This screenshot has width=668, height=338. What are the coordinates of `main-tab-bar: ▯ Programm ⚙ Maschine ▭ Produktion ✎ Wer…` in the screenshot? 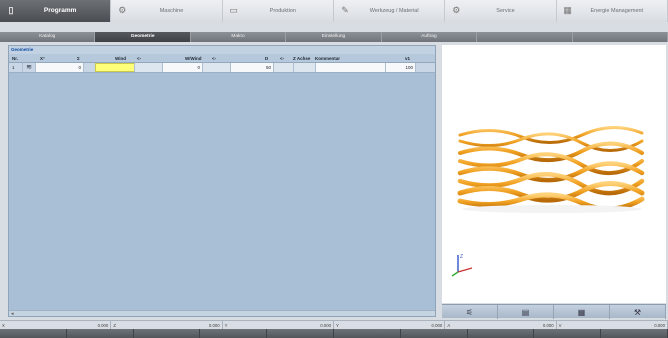 It's located at (334, 11).